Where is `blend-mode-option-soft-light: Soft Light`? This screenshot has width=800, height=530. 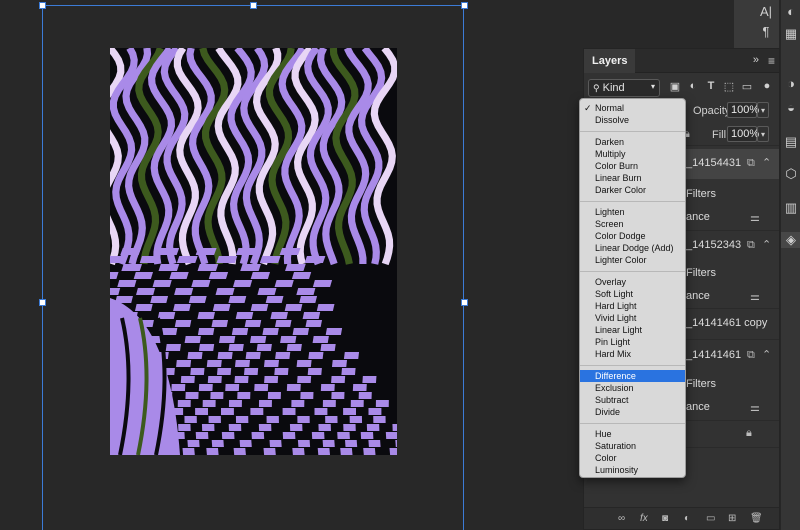 blend-mode-option-soft-light: Soft Light is located at coordinates (632, 294).